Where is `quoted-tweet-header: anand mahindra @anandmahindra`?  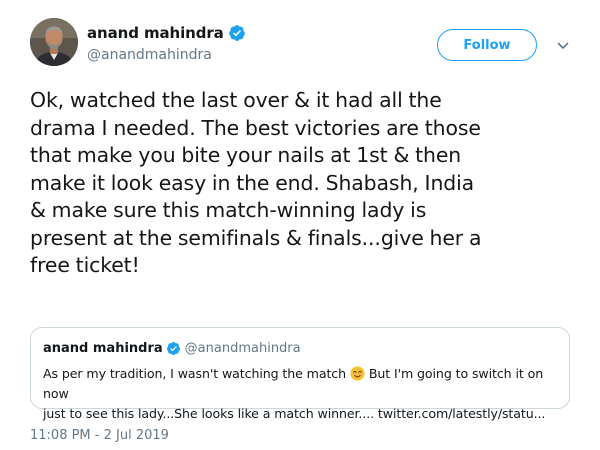 quoted-tweet-header: anand mahindra @anandmahindra is located at coordinates (172, 348).